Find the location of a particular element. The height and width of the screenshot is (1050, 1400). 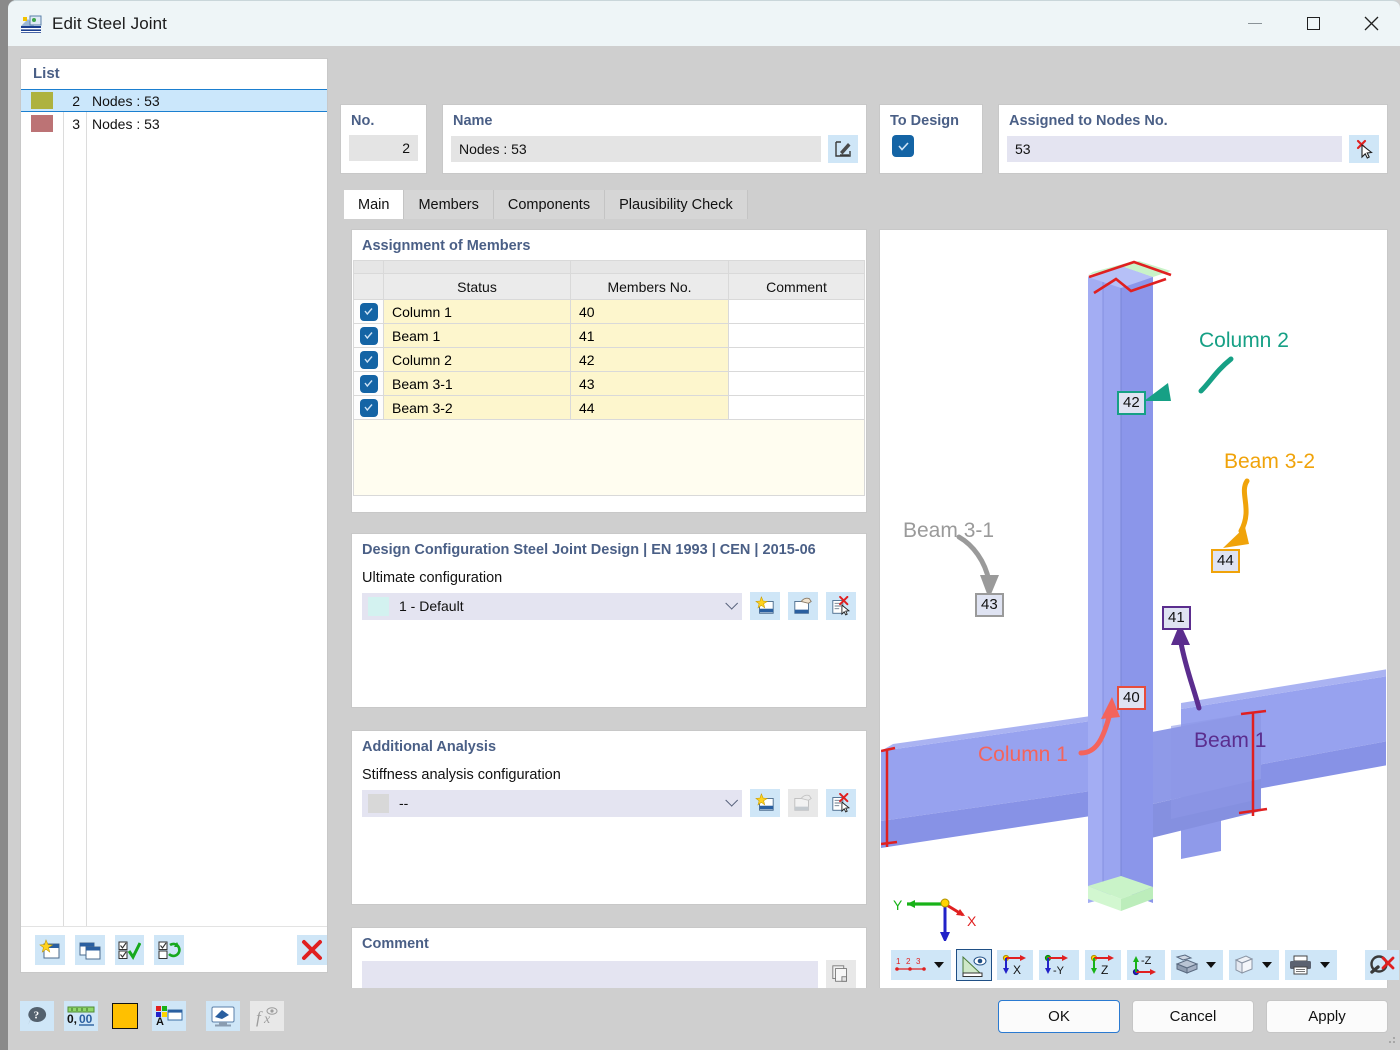

view-measure-button is located at coordinates (974, 965).